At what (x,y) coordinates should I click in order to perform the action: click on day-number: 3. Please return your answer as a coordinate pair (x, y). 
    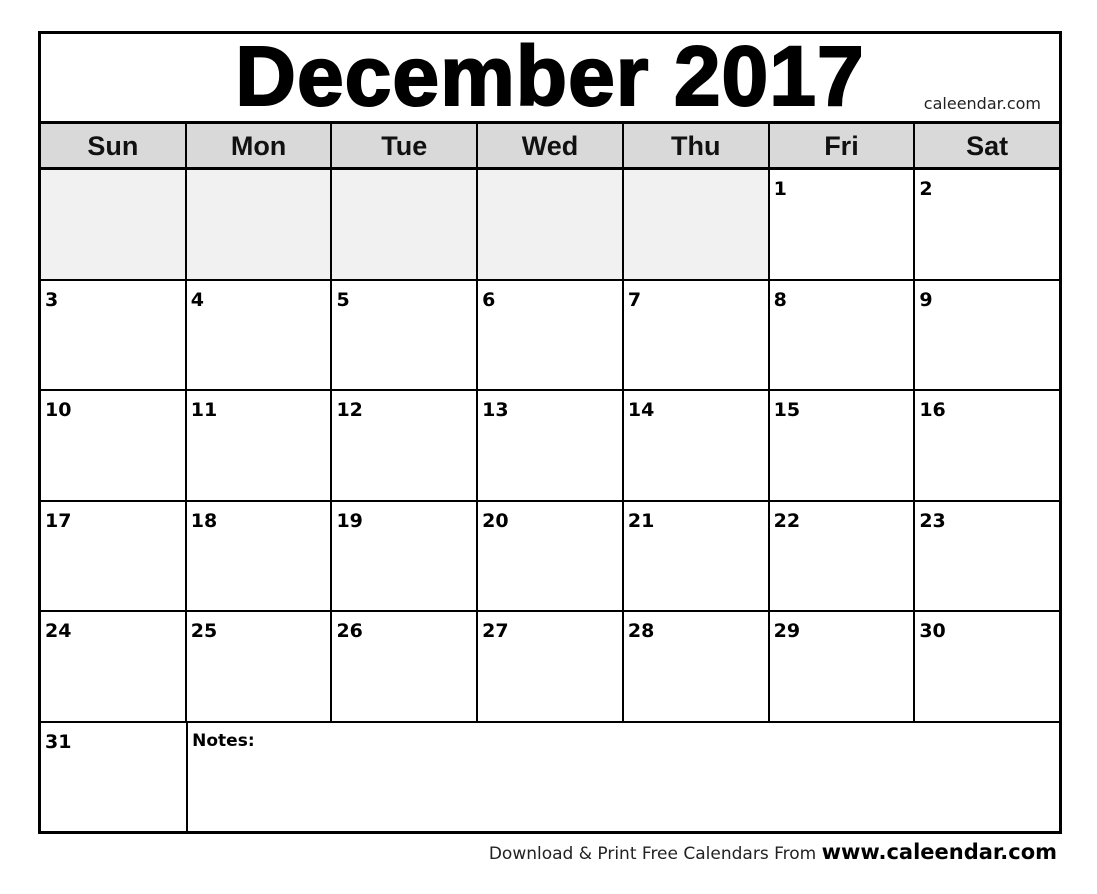
    Looking at the image, I should click on (52, 299).